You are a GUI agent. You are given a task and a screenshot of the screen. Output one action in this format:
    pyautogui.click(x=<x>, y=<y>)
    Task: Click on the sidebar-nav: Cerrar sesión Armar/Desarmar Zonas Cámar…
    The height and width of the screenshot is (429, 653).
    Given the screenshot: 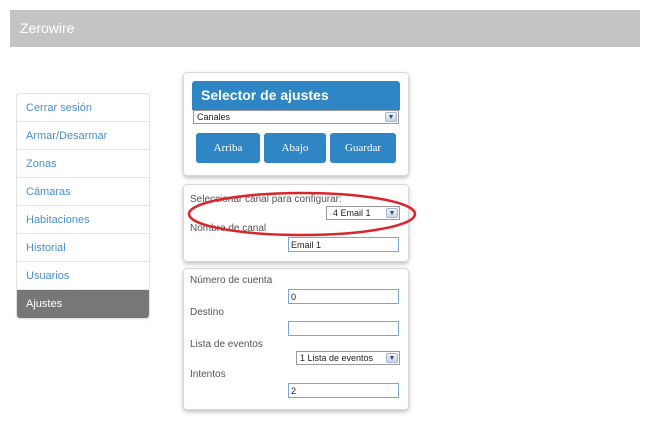 What is the action you would take?
    pyautogui.click(x=83, y=206)
    